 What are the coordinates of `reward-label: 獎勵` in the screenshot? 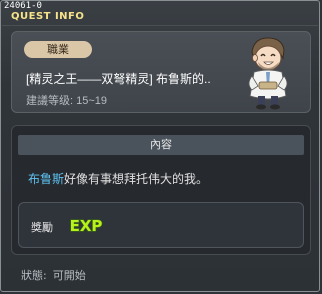 It's located at (42, 227).